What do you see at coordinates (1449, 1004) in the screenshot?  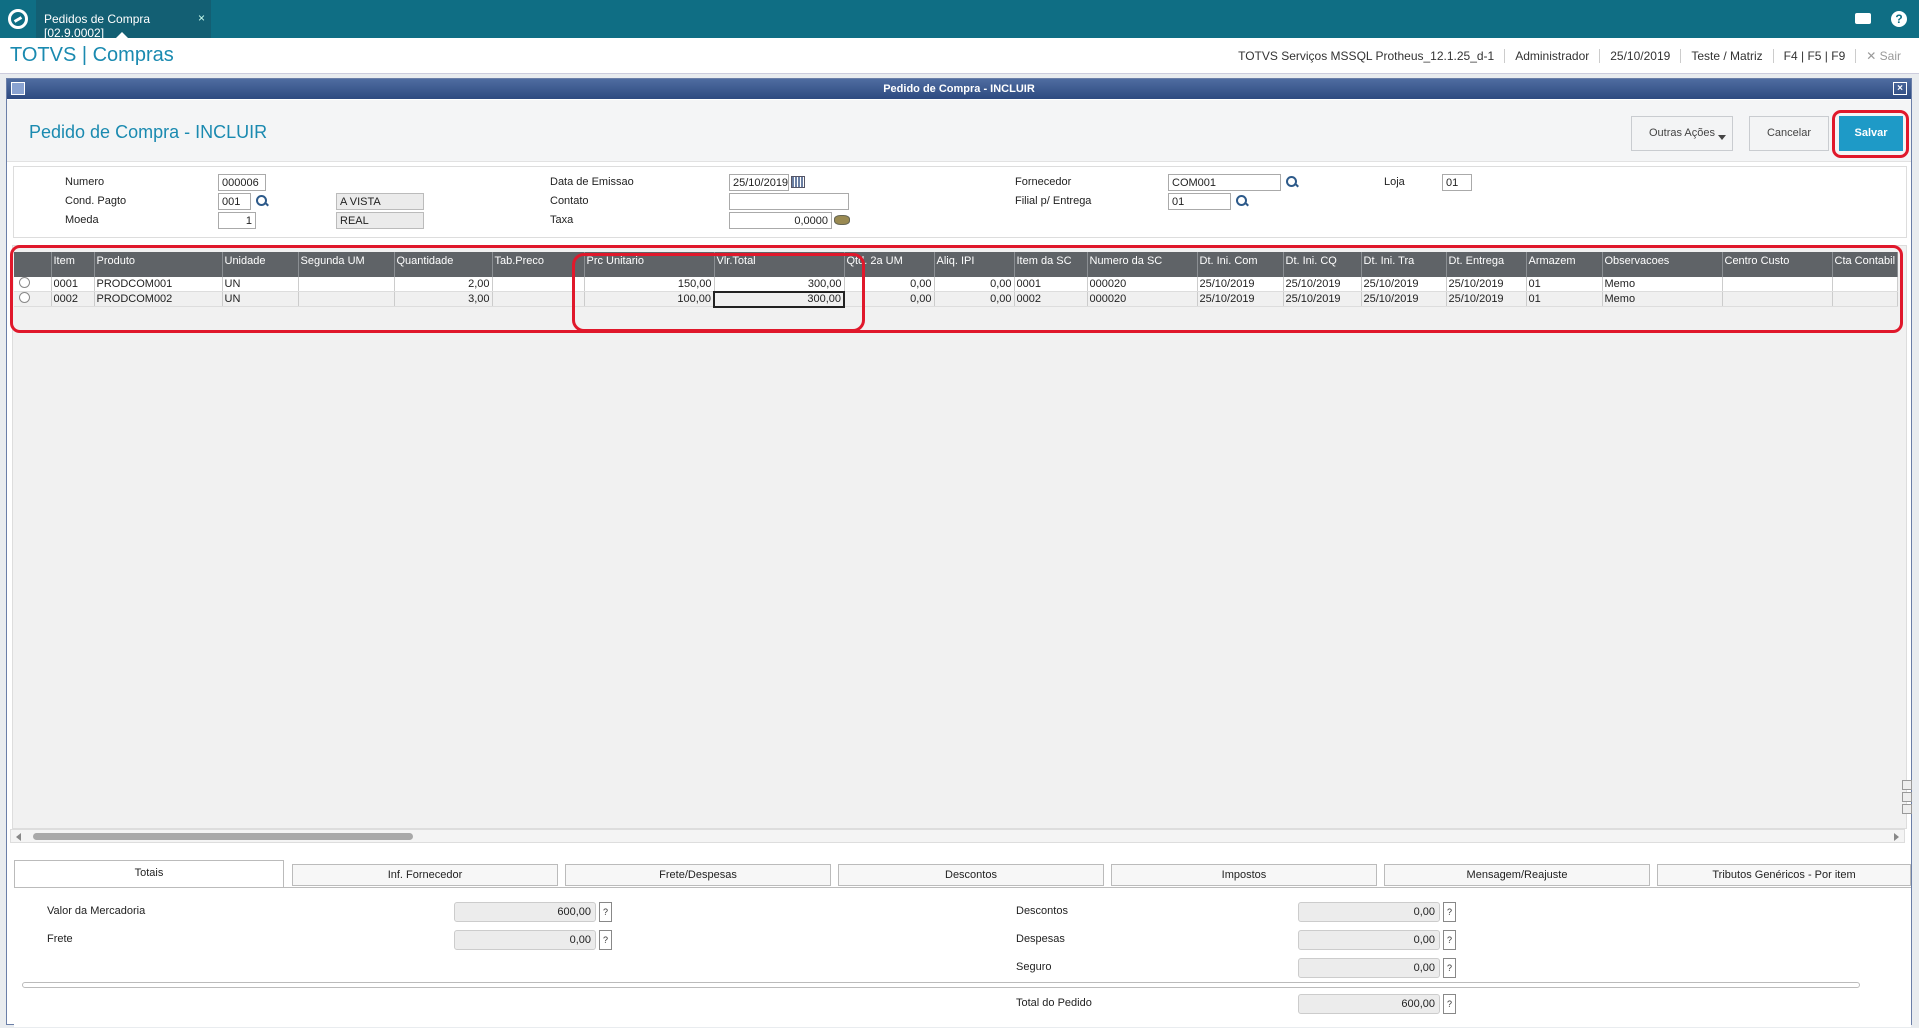 I see `total-help-button: ?` at bounding box center [1449, 1004].